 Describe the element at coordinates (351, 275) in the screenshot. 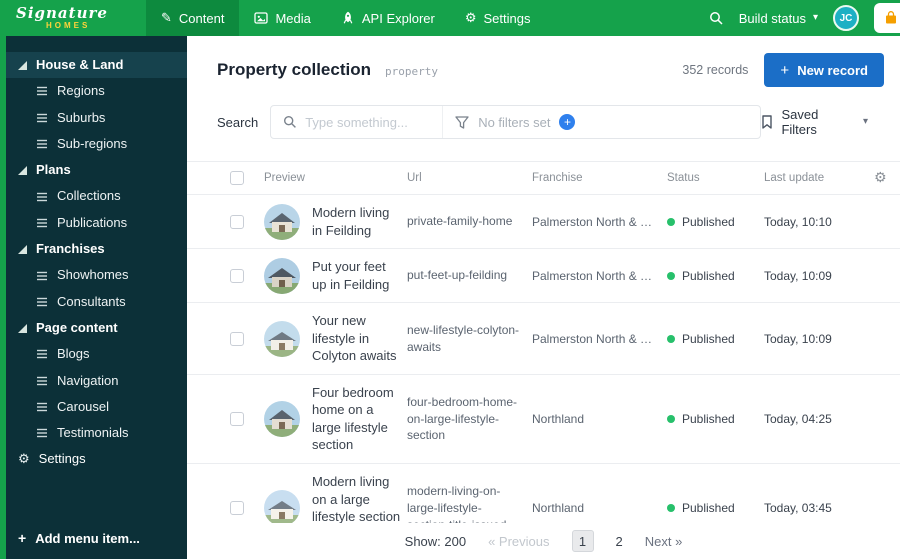

I see `record-title: Put your feet up in Feilding` at that location.